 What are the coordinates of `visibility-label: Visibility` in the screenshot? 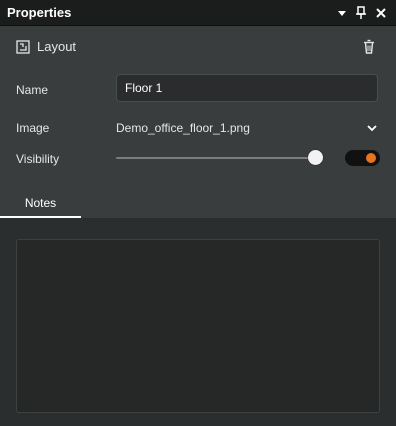 It's located at (38, 159).